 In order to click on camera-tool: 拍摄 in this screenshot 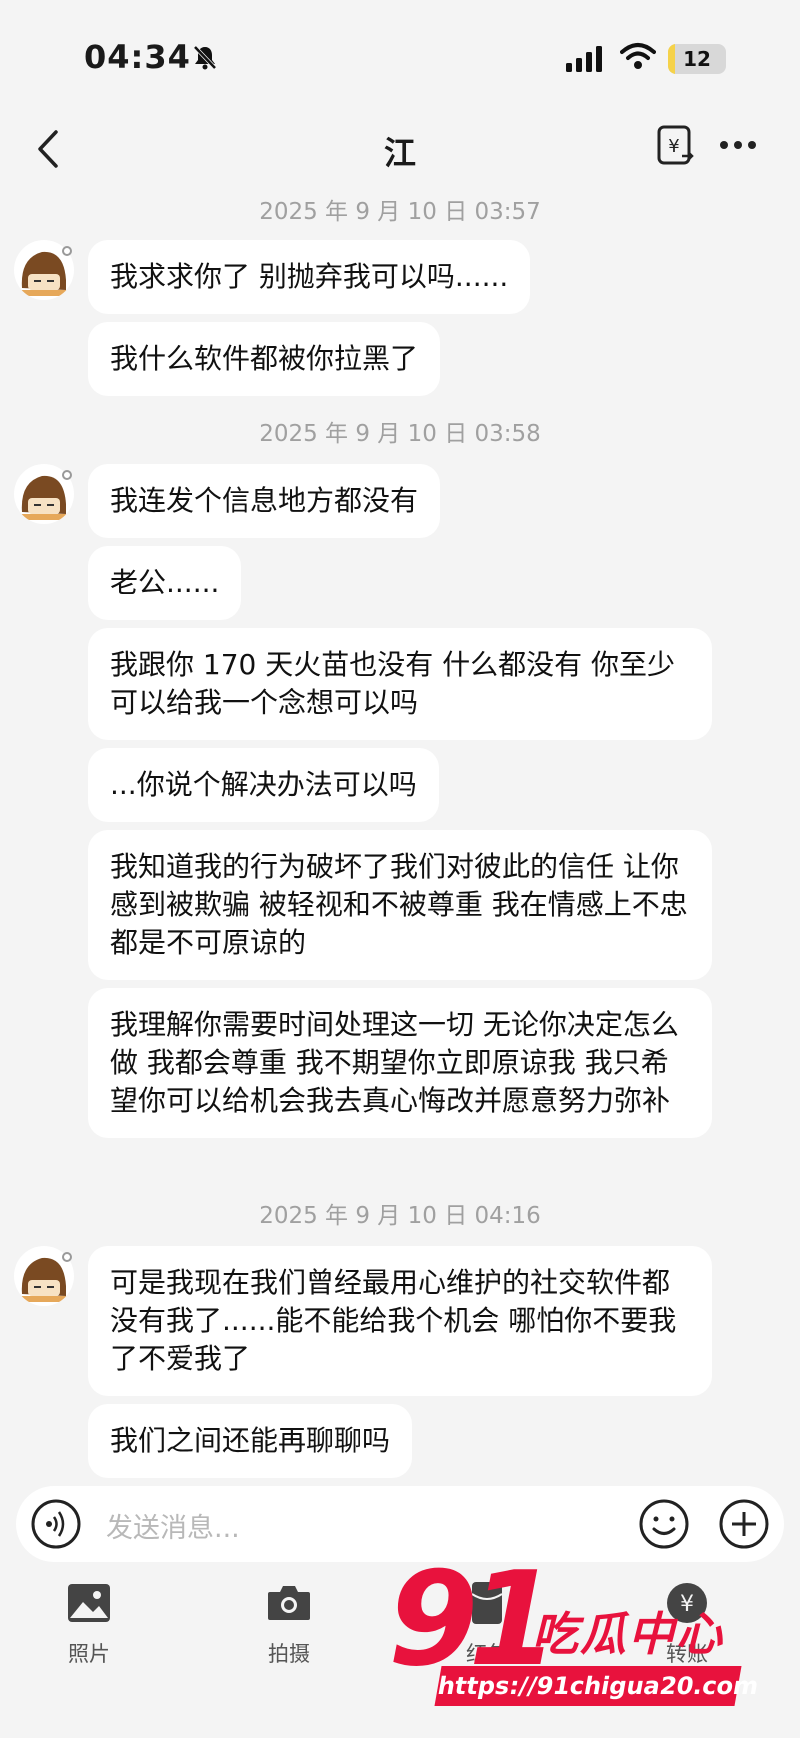, I will do `click(289, 1624)`.